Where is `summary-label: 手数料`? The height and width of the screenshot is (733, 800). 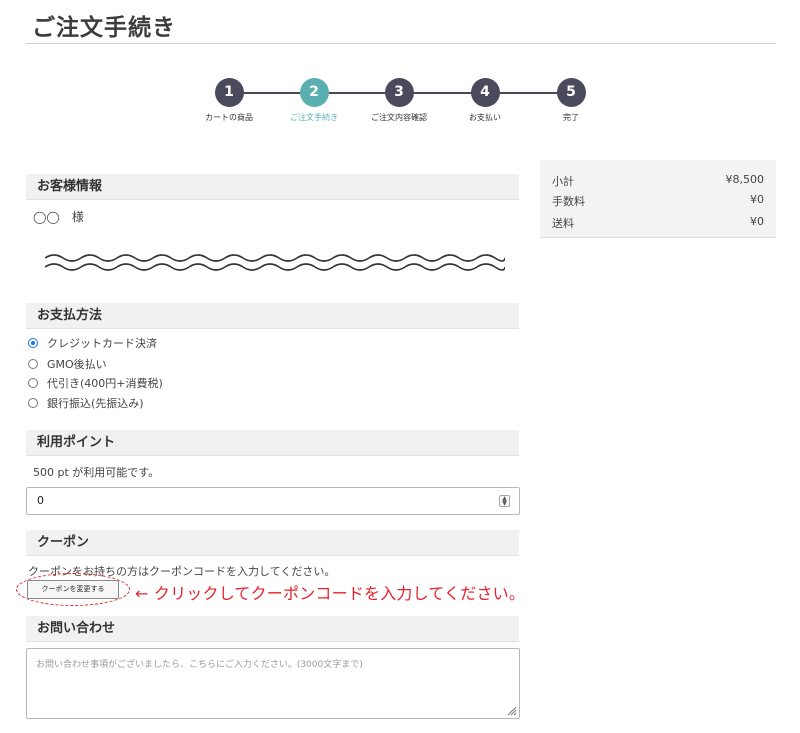 summary-label: 手数料 is located at coordinates (568, 201).